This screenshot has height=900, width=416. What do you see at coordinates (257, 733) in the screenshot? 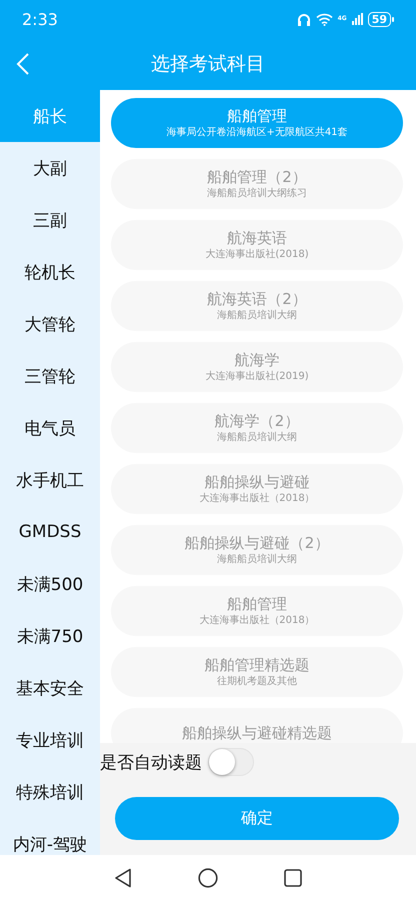
I see `subject-title: 船舶操纵与避碰精选题` at bounding box center [257, 733].